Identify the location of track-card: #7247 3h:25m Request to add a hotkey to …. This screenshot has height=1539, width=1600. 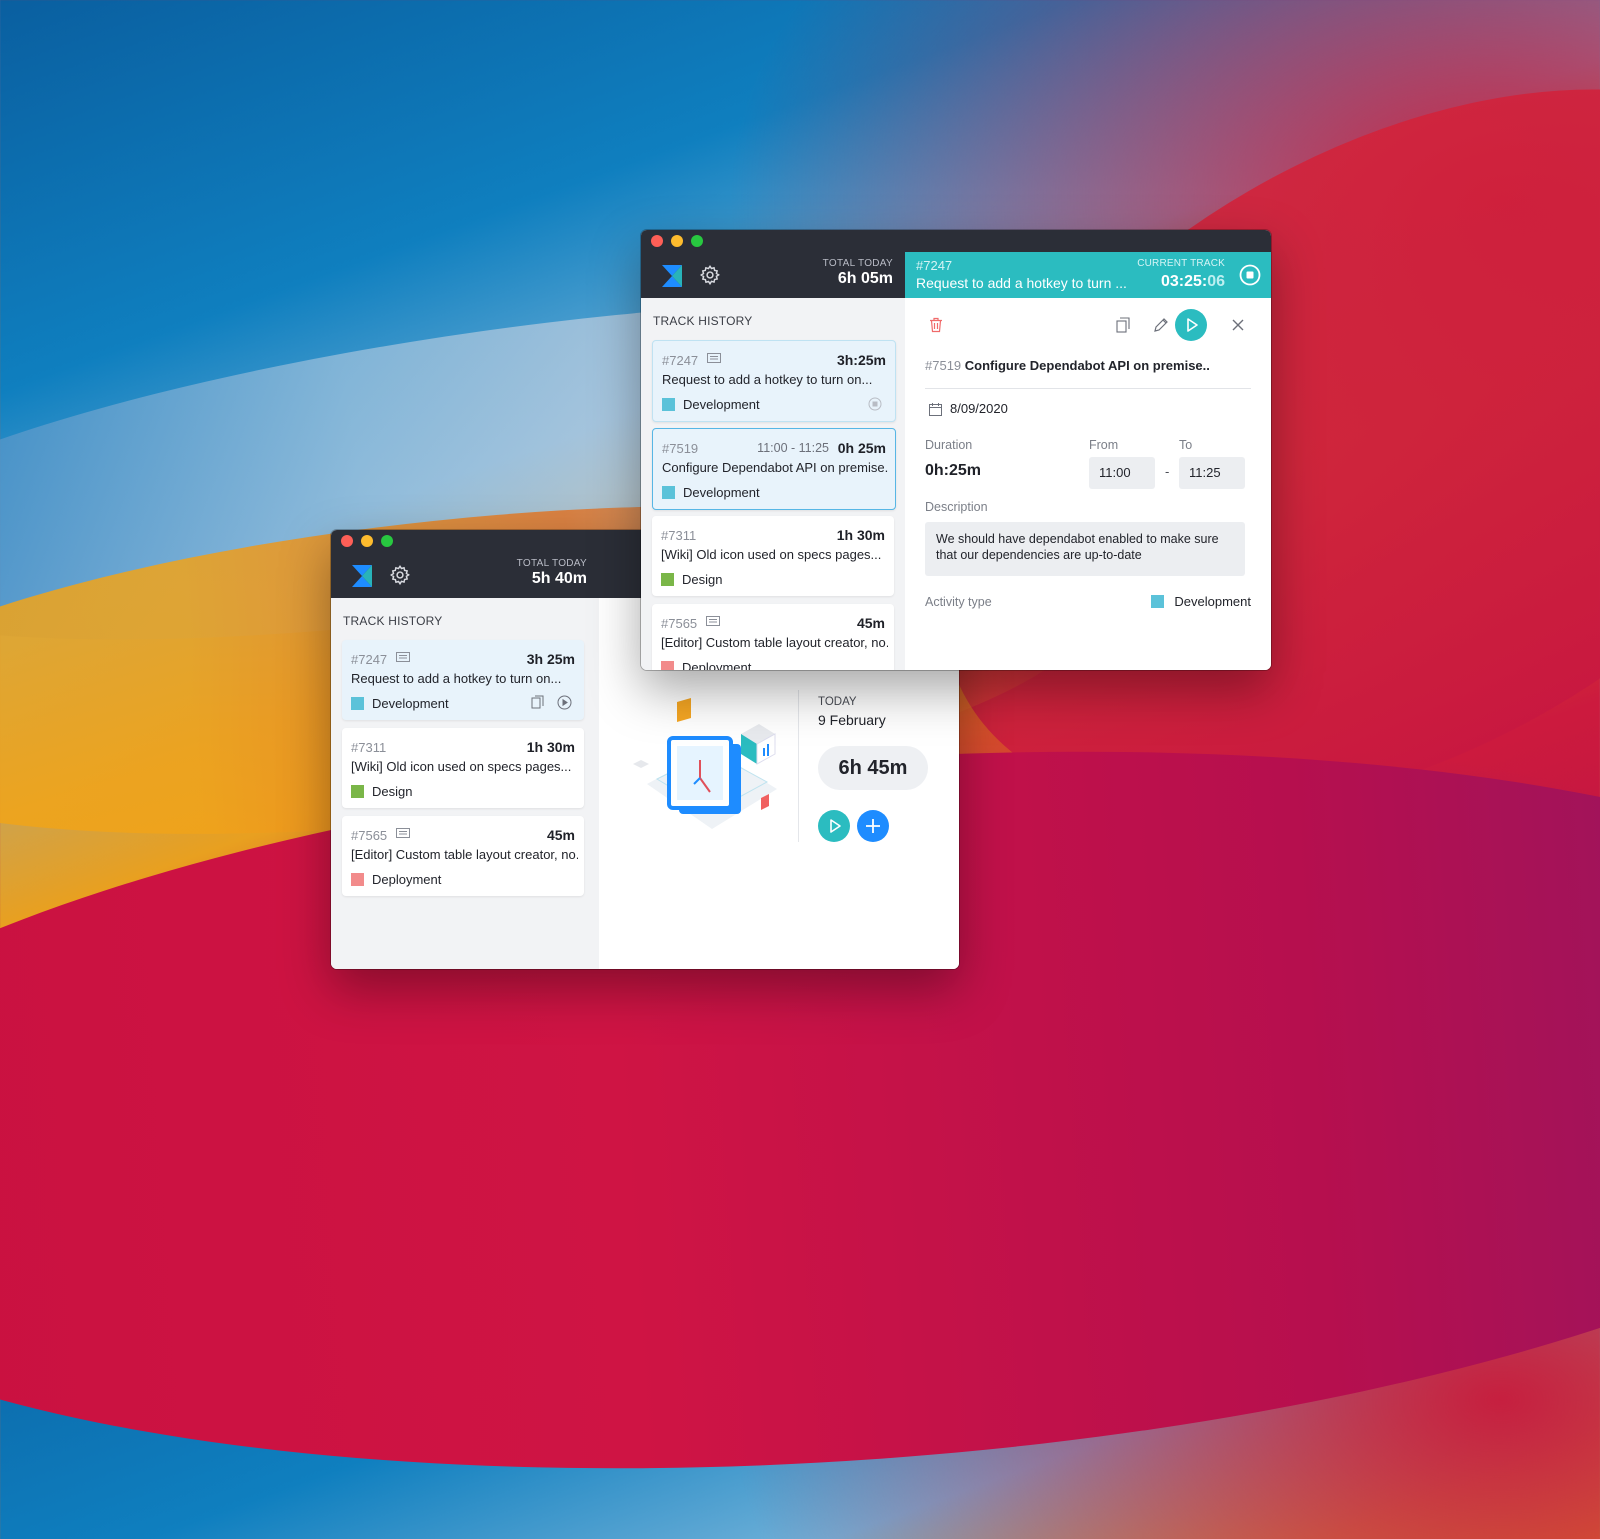
(774, 381).